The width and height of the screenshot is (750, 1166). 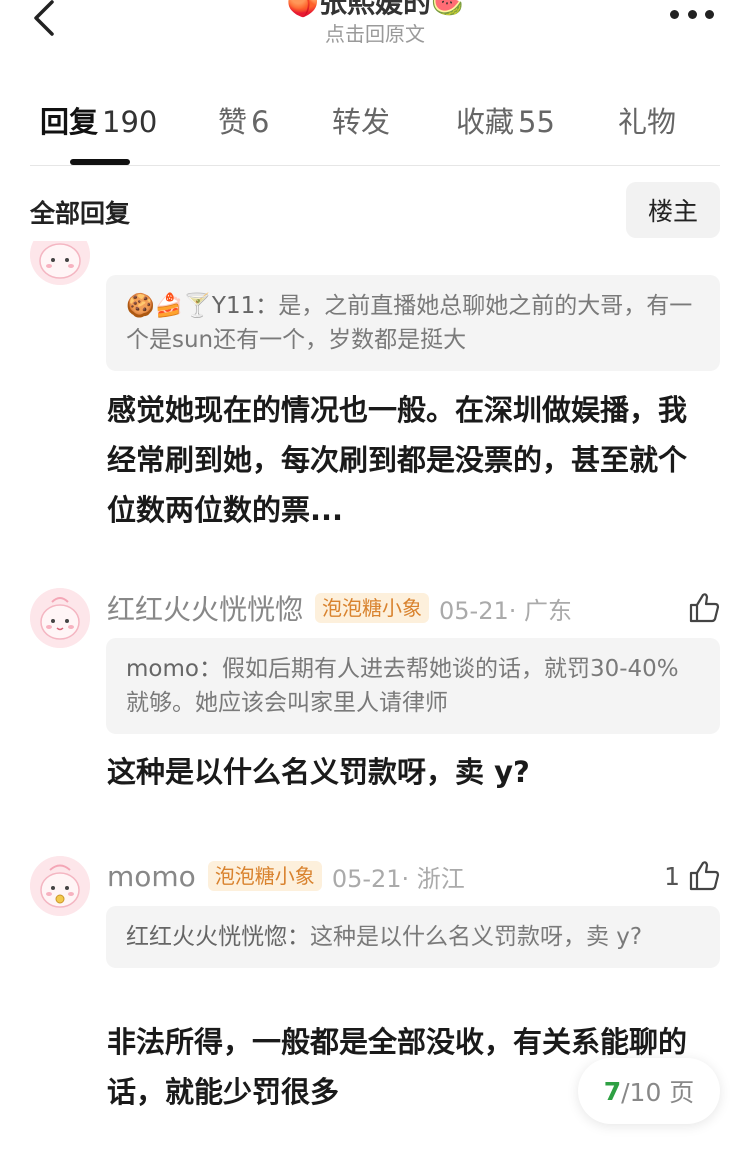 I want to click on quoted-user-name: 红红火火恍恍惚：, so click(x=218, y=937).